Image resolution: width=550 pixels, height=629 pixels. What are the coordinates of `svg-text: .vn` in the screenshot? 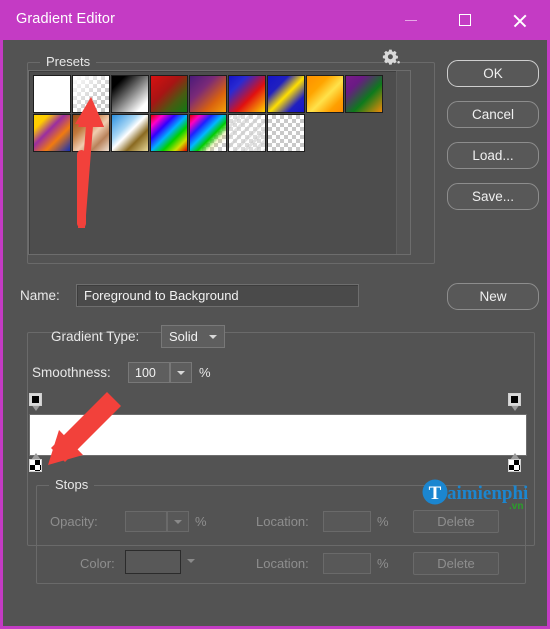 It's located at (516, 506).